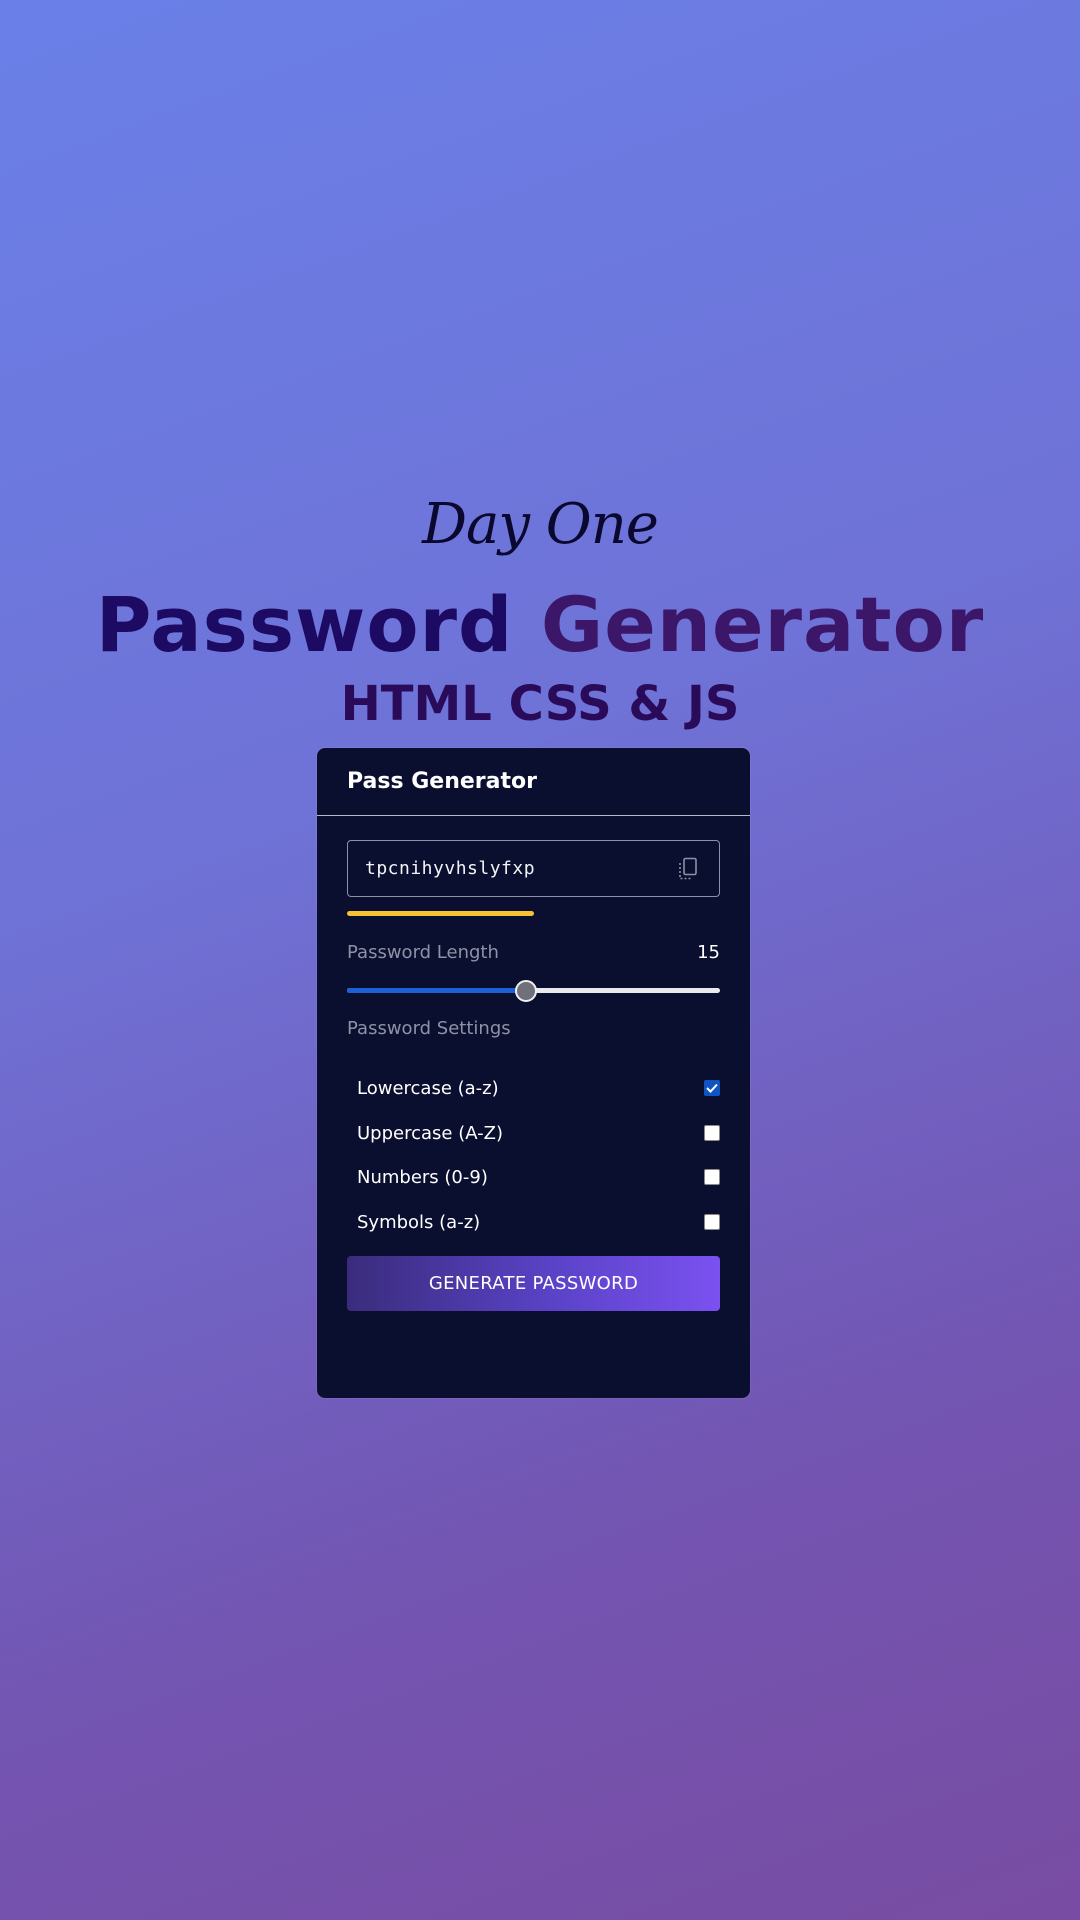  I want to click on strength-indicator, so click(533, 913).